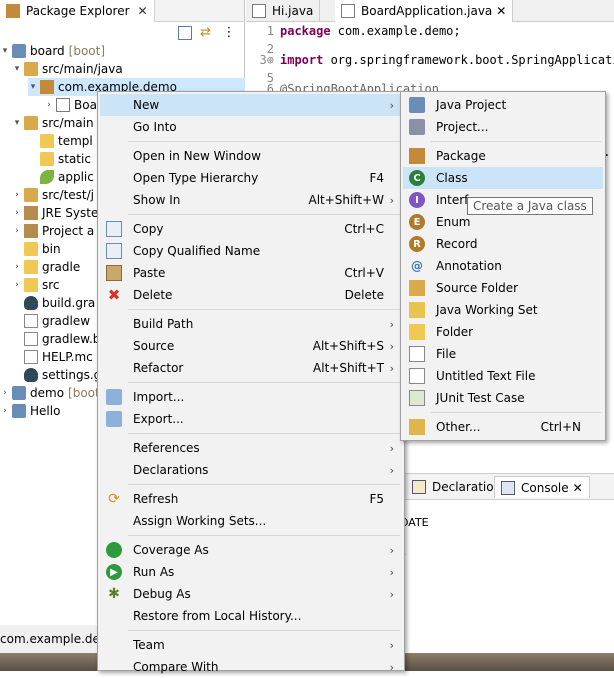 This screenshot has width=614, height=678. What do you see at coordinates (251, 105) in the screenshot?
I see `menu-item-new: New ›` at bounding box center [251, 105].